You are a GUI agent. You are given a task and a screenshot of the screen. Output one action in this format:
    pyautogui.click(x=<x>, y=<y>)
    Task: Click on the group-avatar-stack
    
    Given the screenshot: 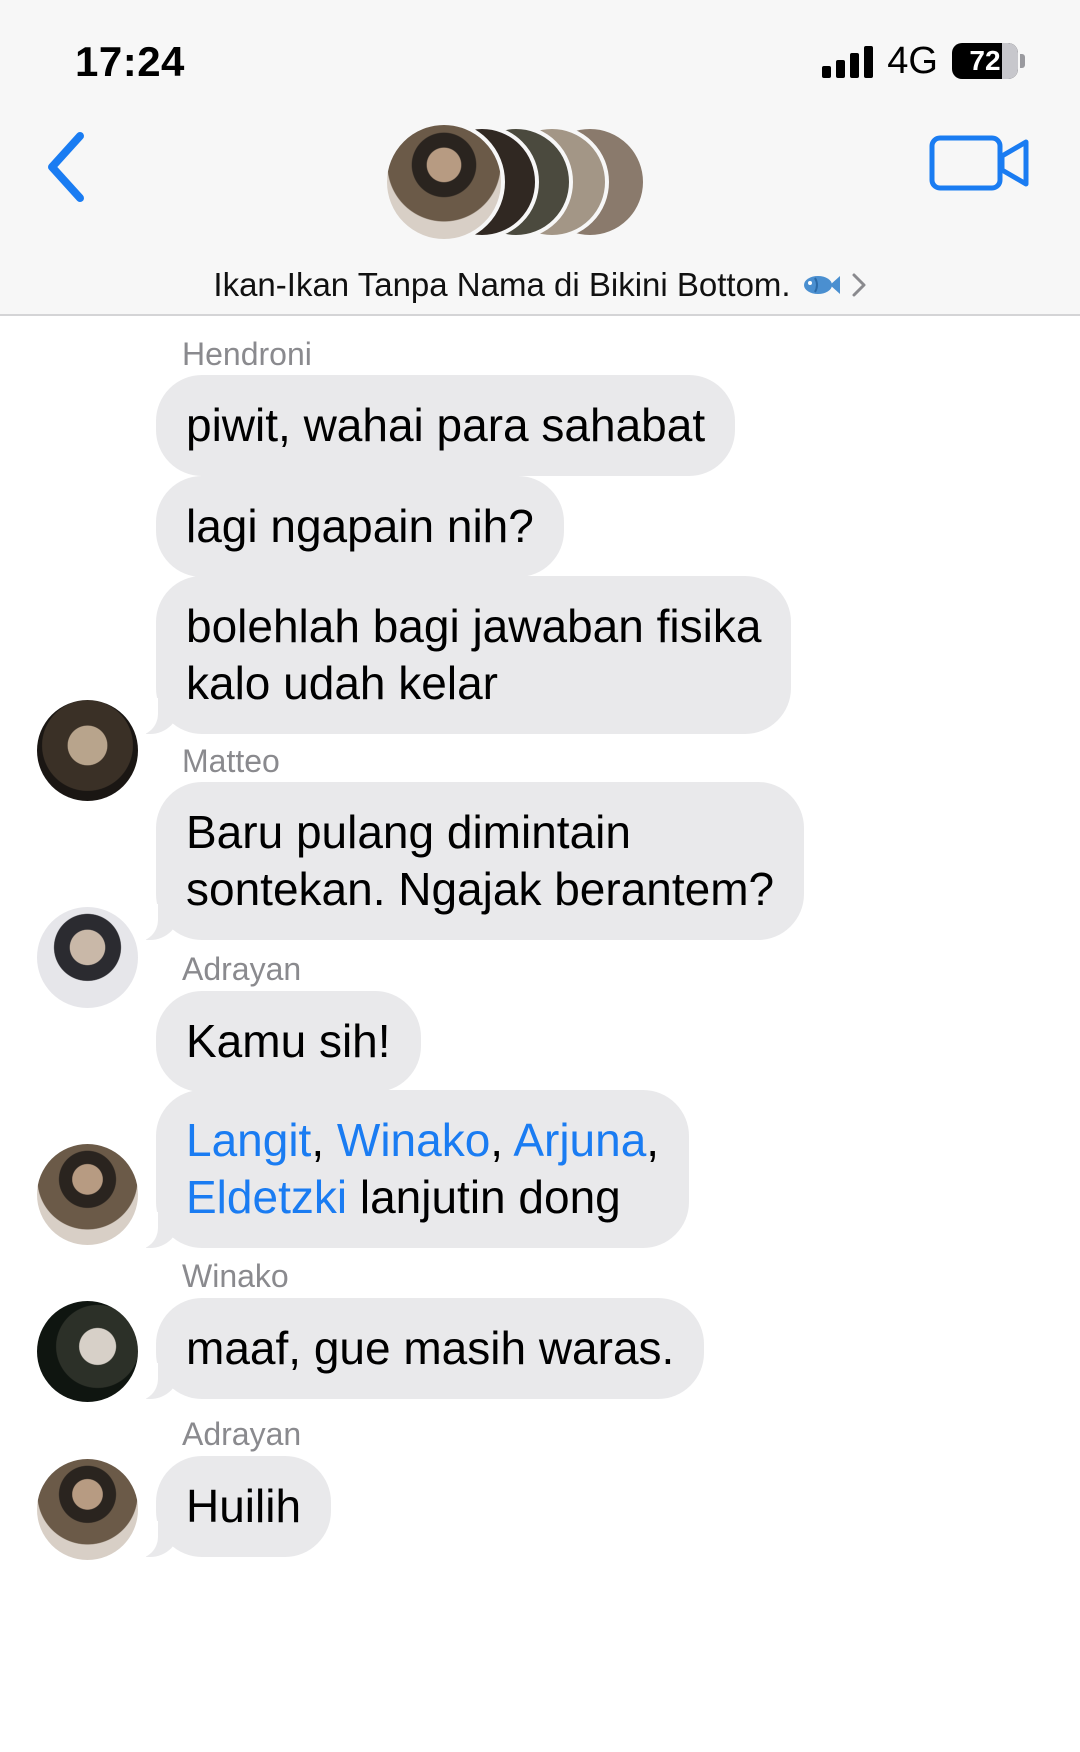 What is the action you would take?
    pyautogui.click(x=538, y=182)
    